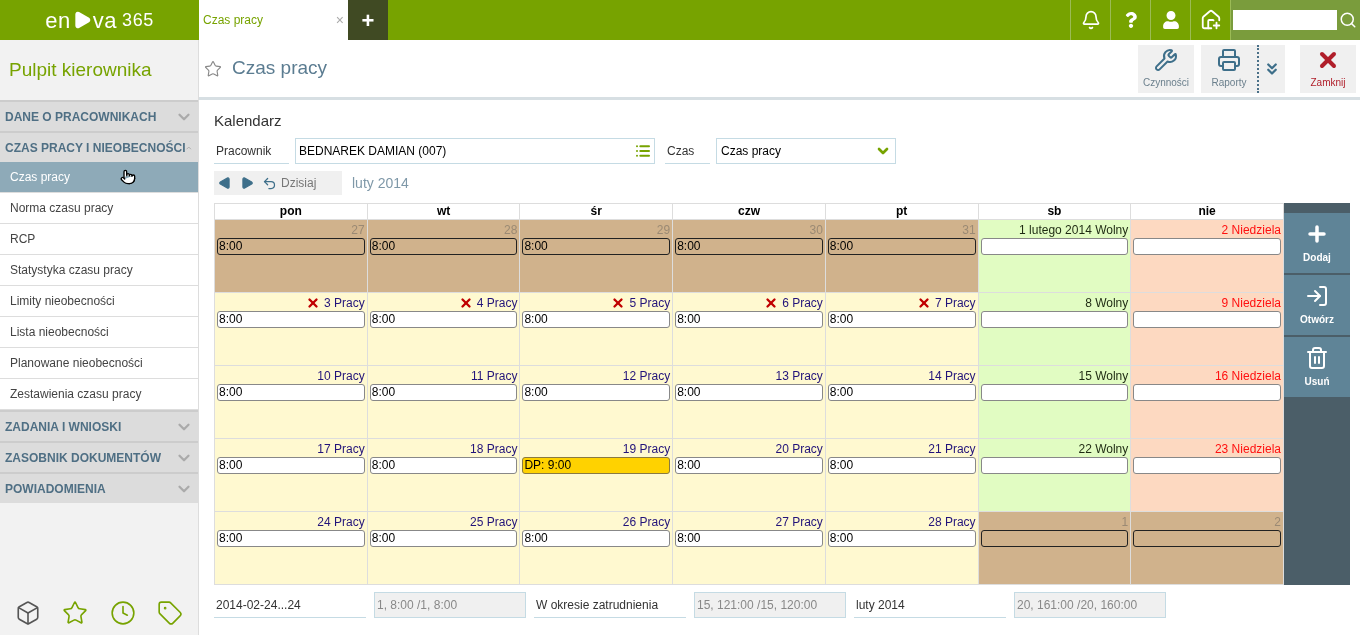  What do you see at coordinates (902, 402) in the screenshot?
I see `calendar-day: 14 Pracy 8:00` at bounding box center [902, 402].